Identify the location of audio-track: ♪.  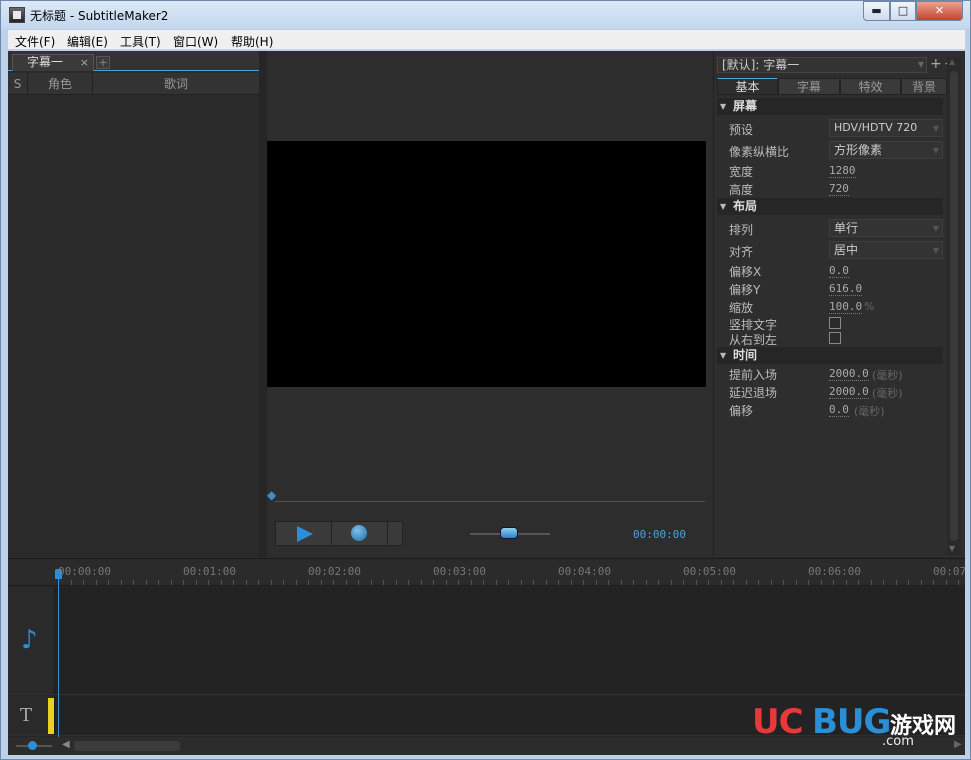
(486, 641).